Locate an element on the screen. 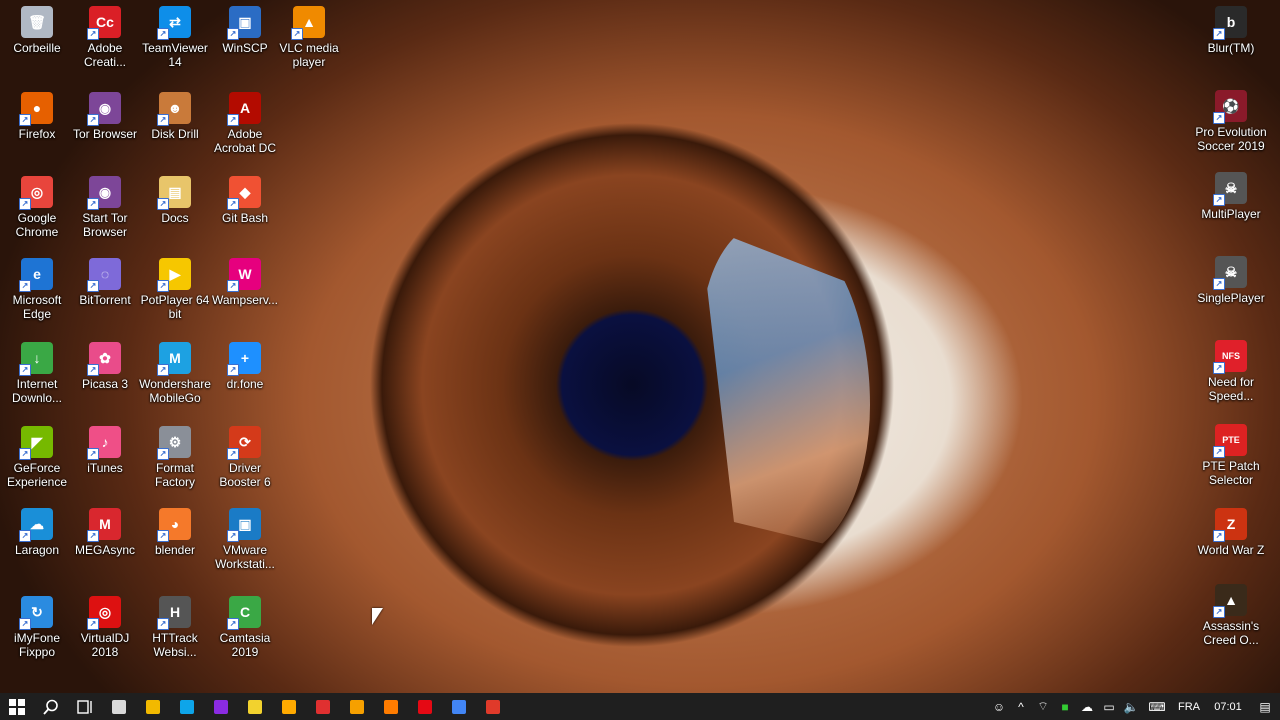  desktop-icon: ● ↗ Firefox is located at coordinates (37, 116).